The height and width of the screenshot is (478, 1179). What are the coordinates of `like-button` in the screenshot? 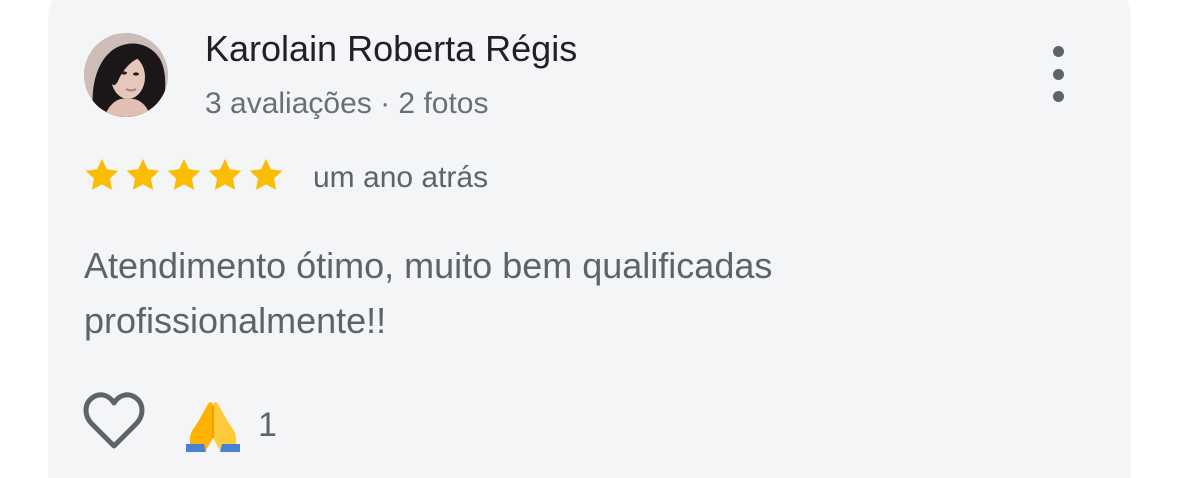 It's located at (114, 421).